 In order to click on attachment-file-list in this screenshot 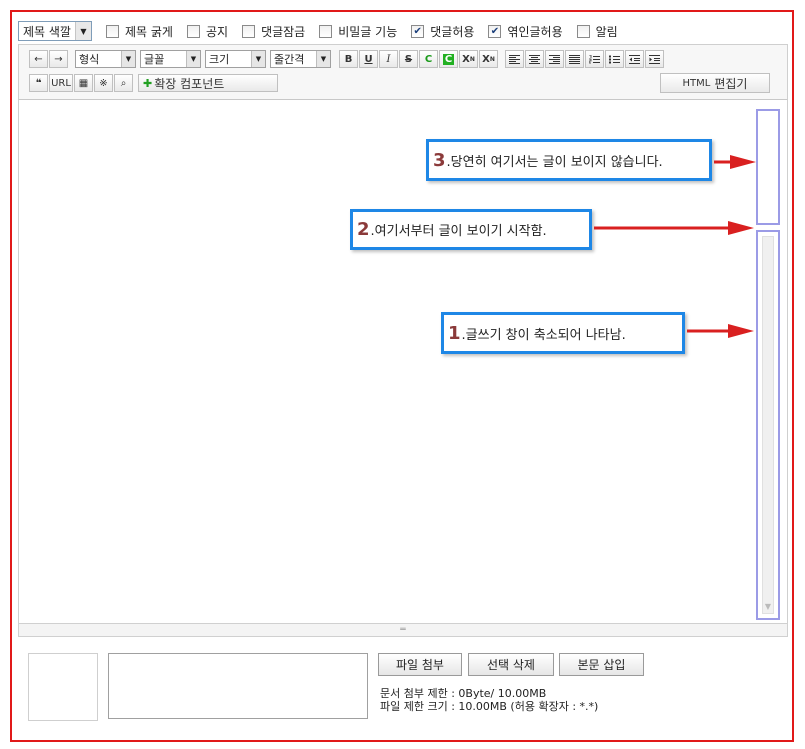, I will do `click(238, 686)`.